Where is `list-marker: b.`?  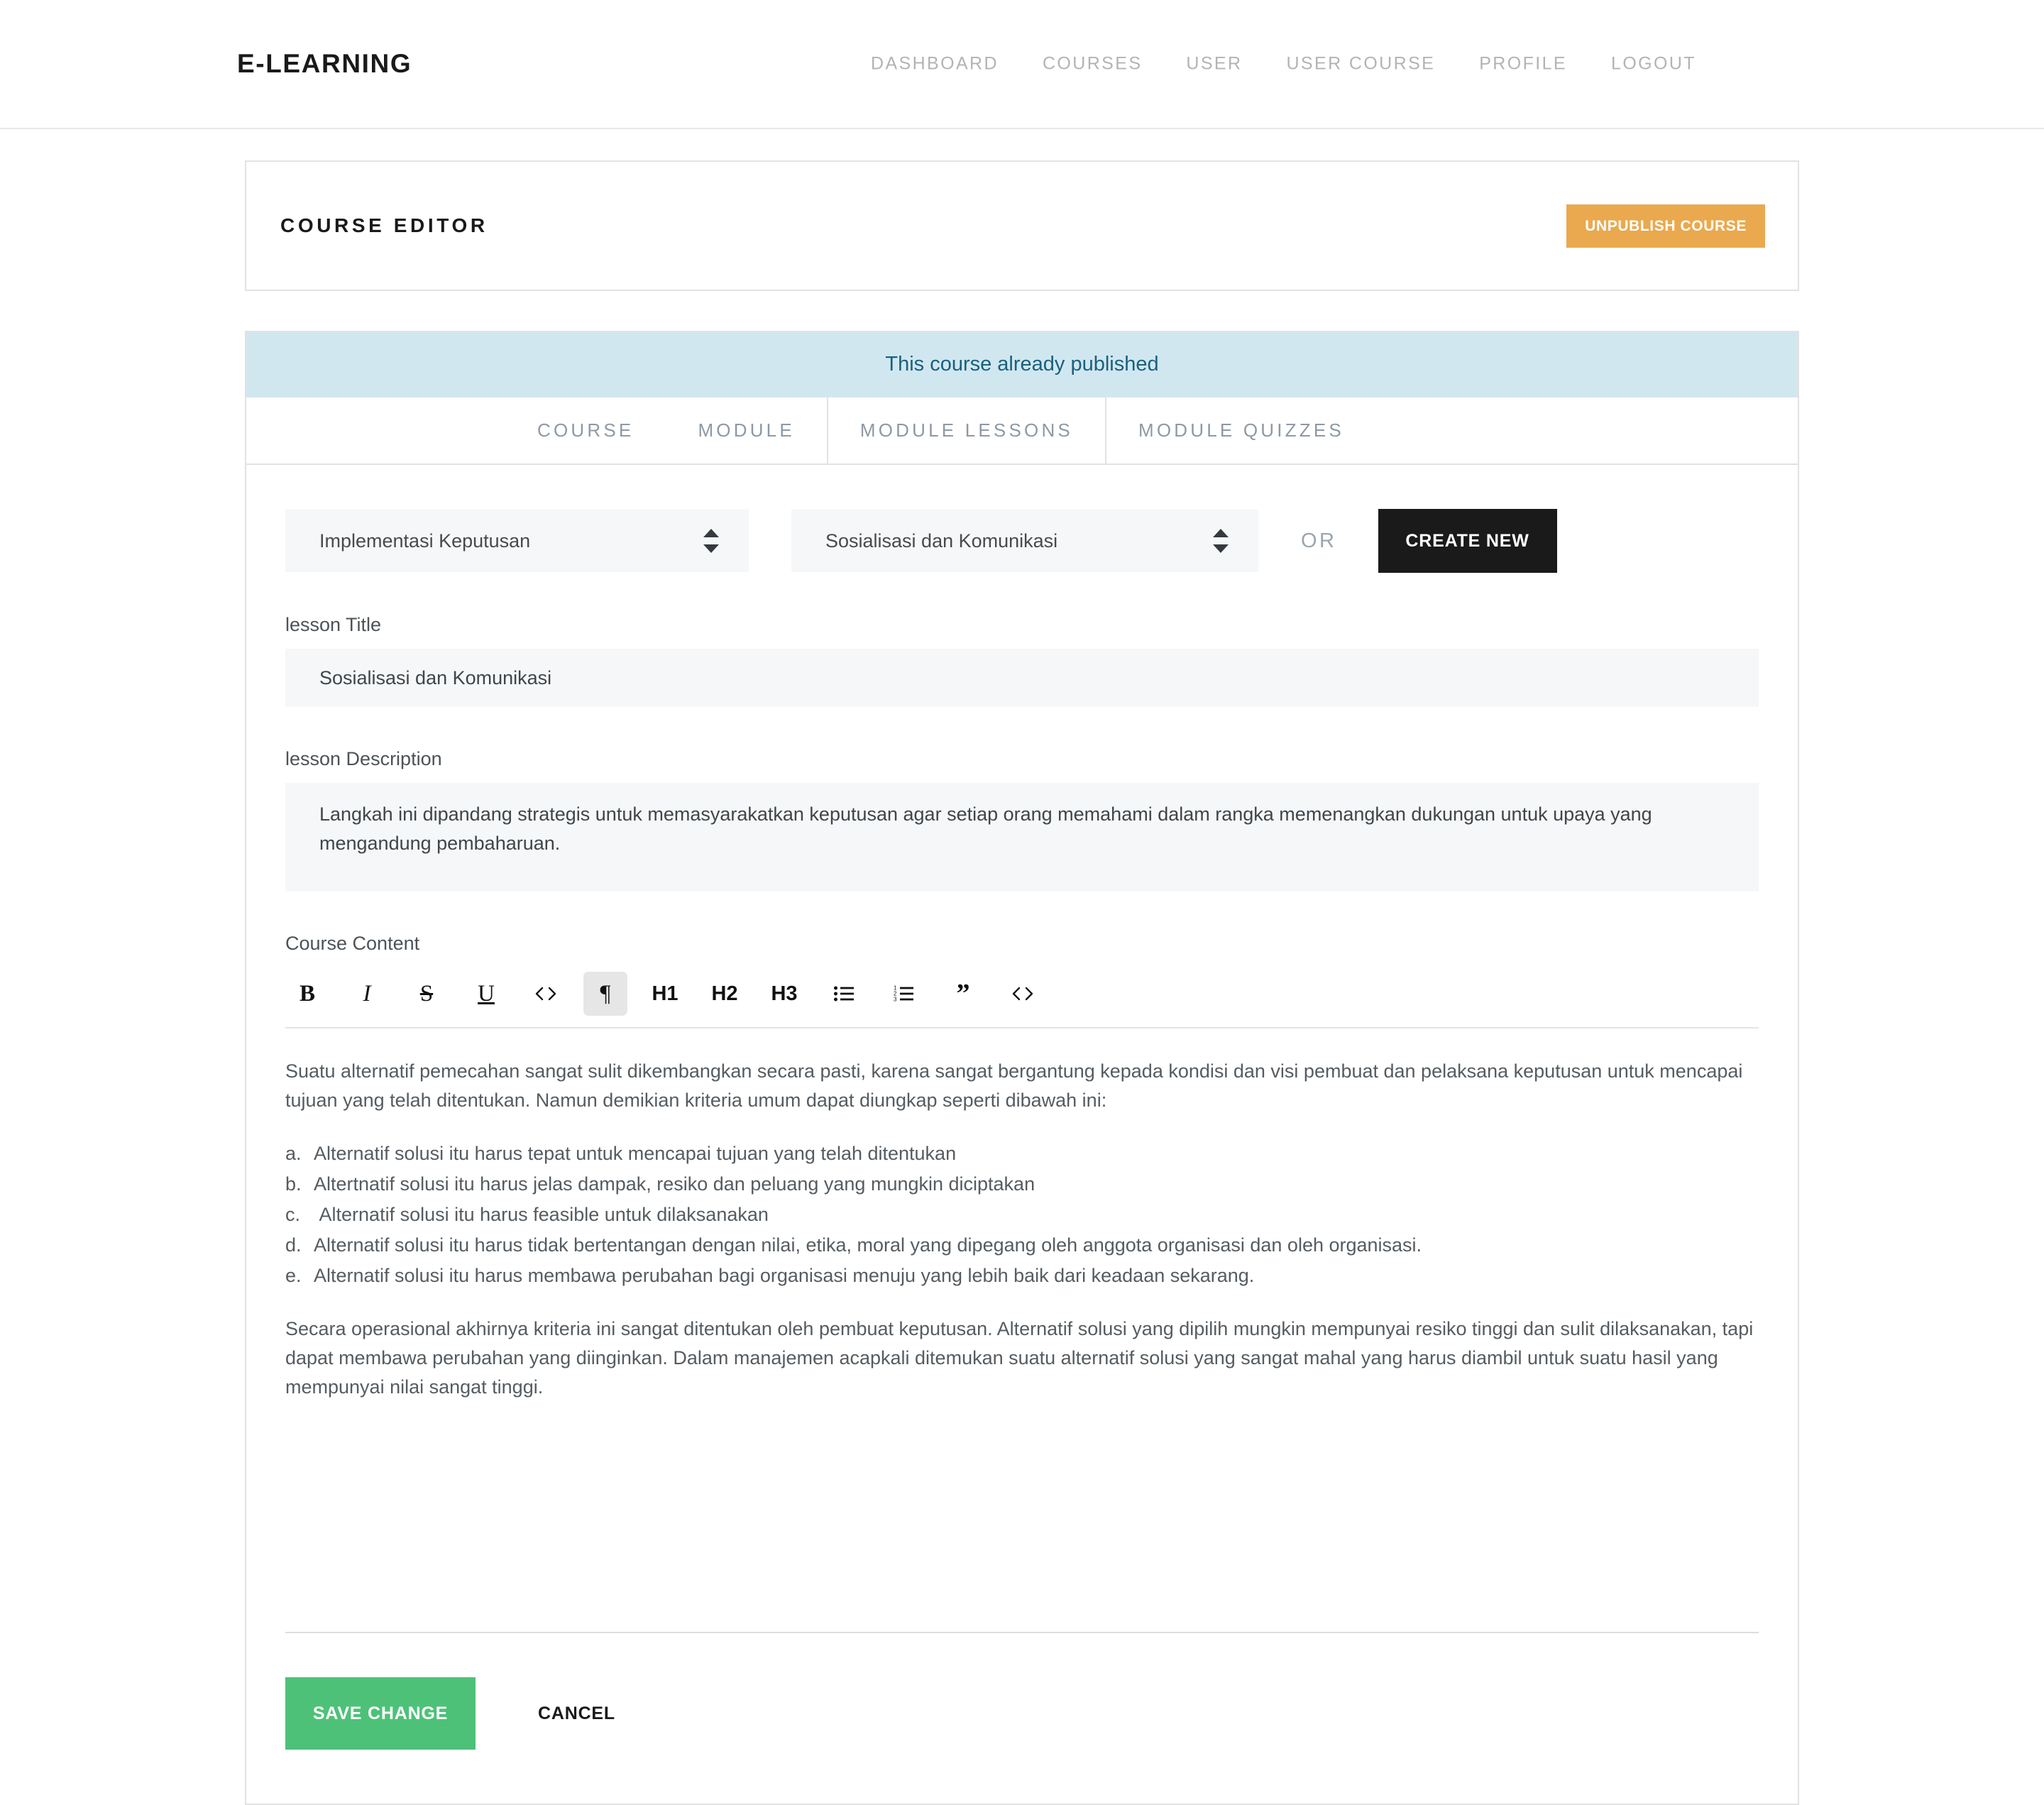 list-marker: b. is located at coordinates (293, 1184).